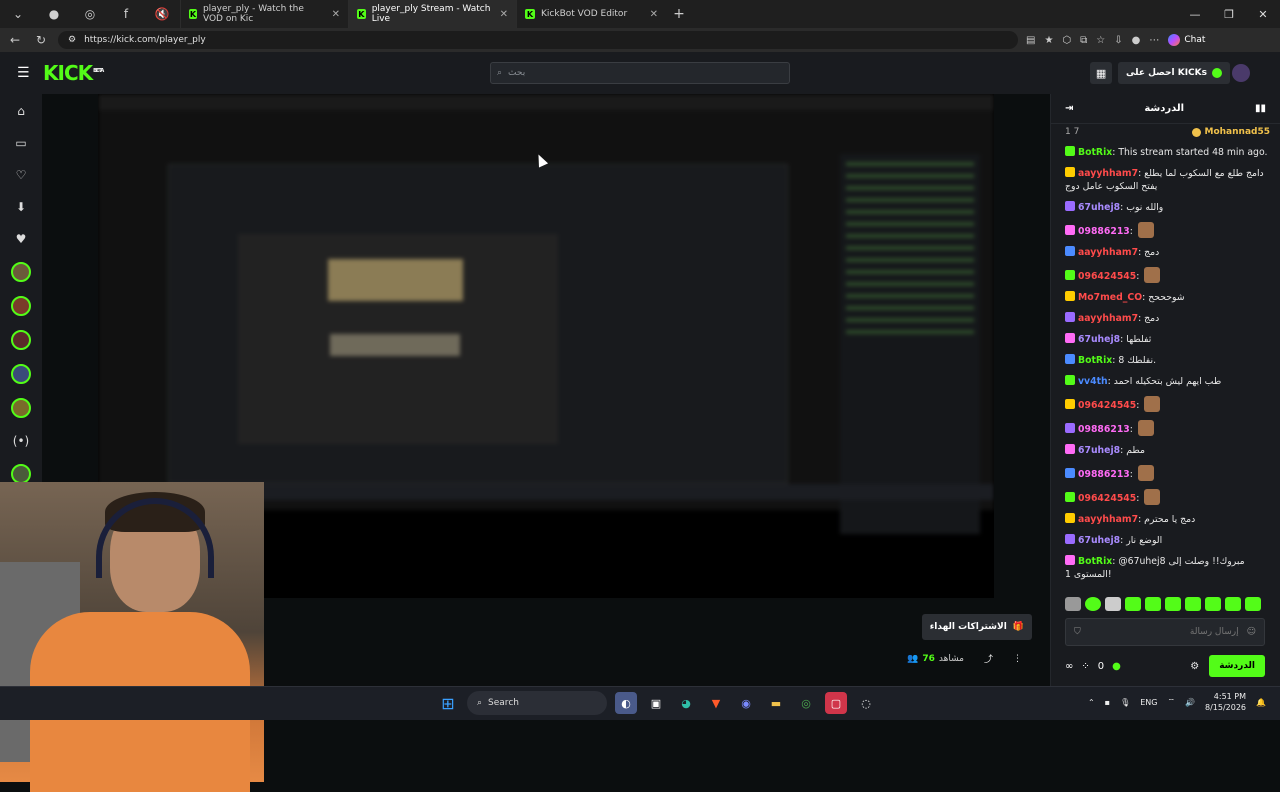 The height and width of the screenshot is (792, 1280). What do you see at coordinates (1077, 632) in the screenshot?
I see `shield-icon: ⛉` at bounding box center [1077, 632].